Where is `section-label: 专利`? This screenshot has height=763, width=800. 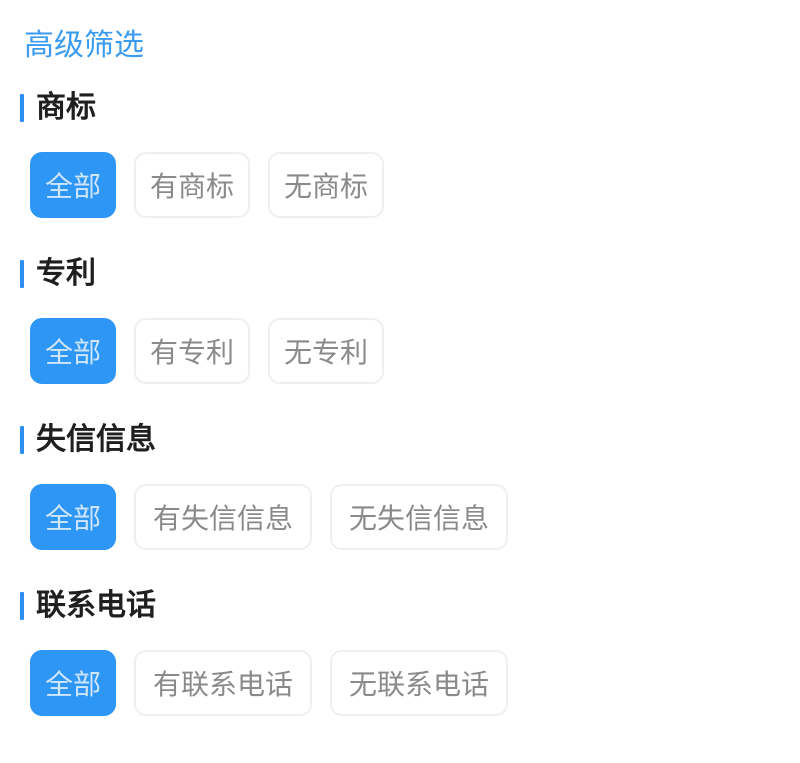
section-label: 专利 is located at coordinates (66, 273).